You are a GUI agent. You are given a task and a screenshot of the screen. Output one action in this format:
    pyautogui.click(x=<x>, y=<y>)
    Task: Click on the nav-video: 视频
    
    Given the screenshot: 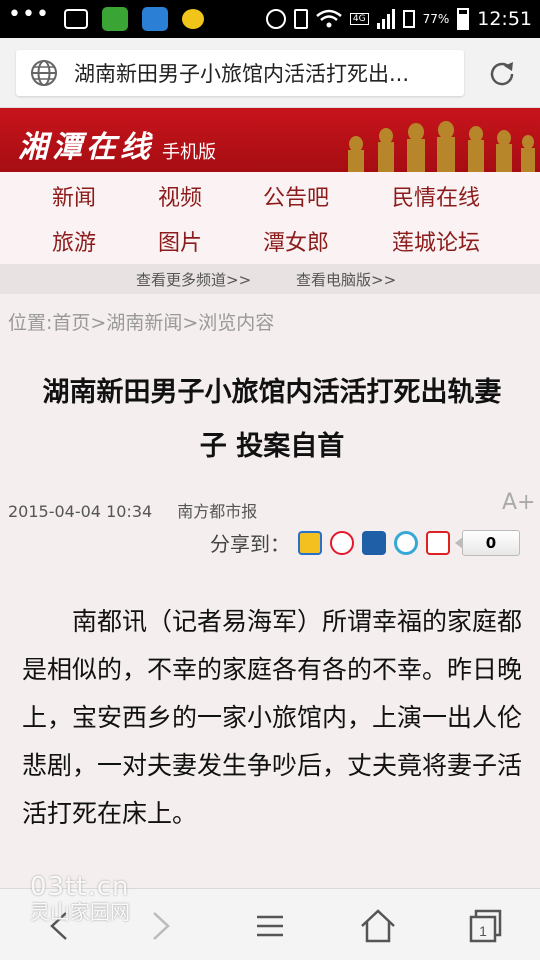 What is the action you would take?
    pyautogui.click(x=180, y=196)
    